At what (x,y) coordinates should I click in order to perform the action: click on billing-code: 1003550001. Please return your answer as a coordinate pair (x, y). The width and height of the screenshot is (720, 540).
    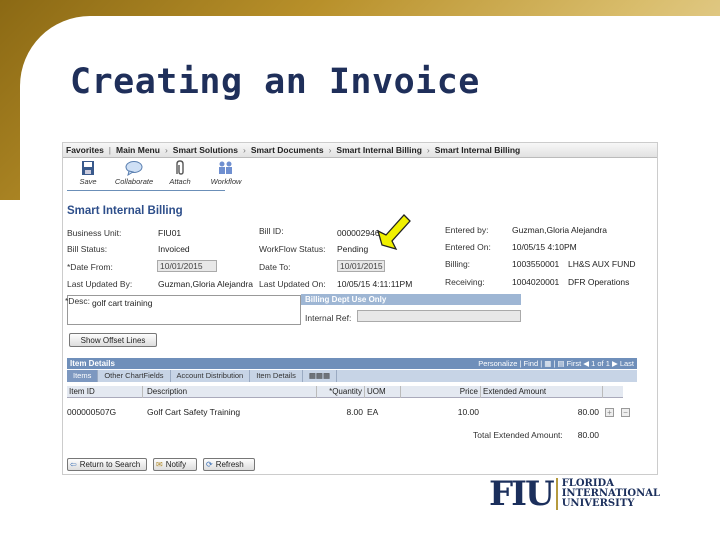
    Looking at the image, I should click on (536, 264).